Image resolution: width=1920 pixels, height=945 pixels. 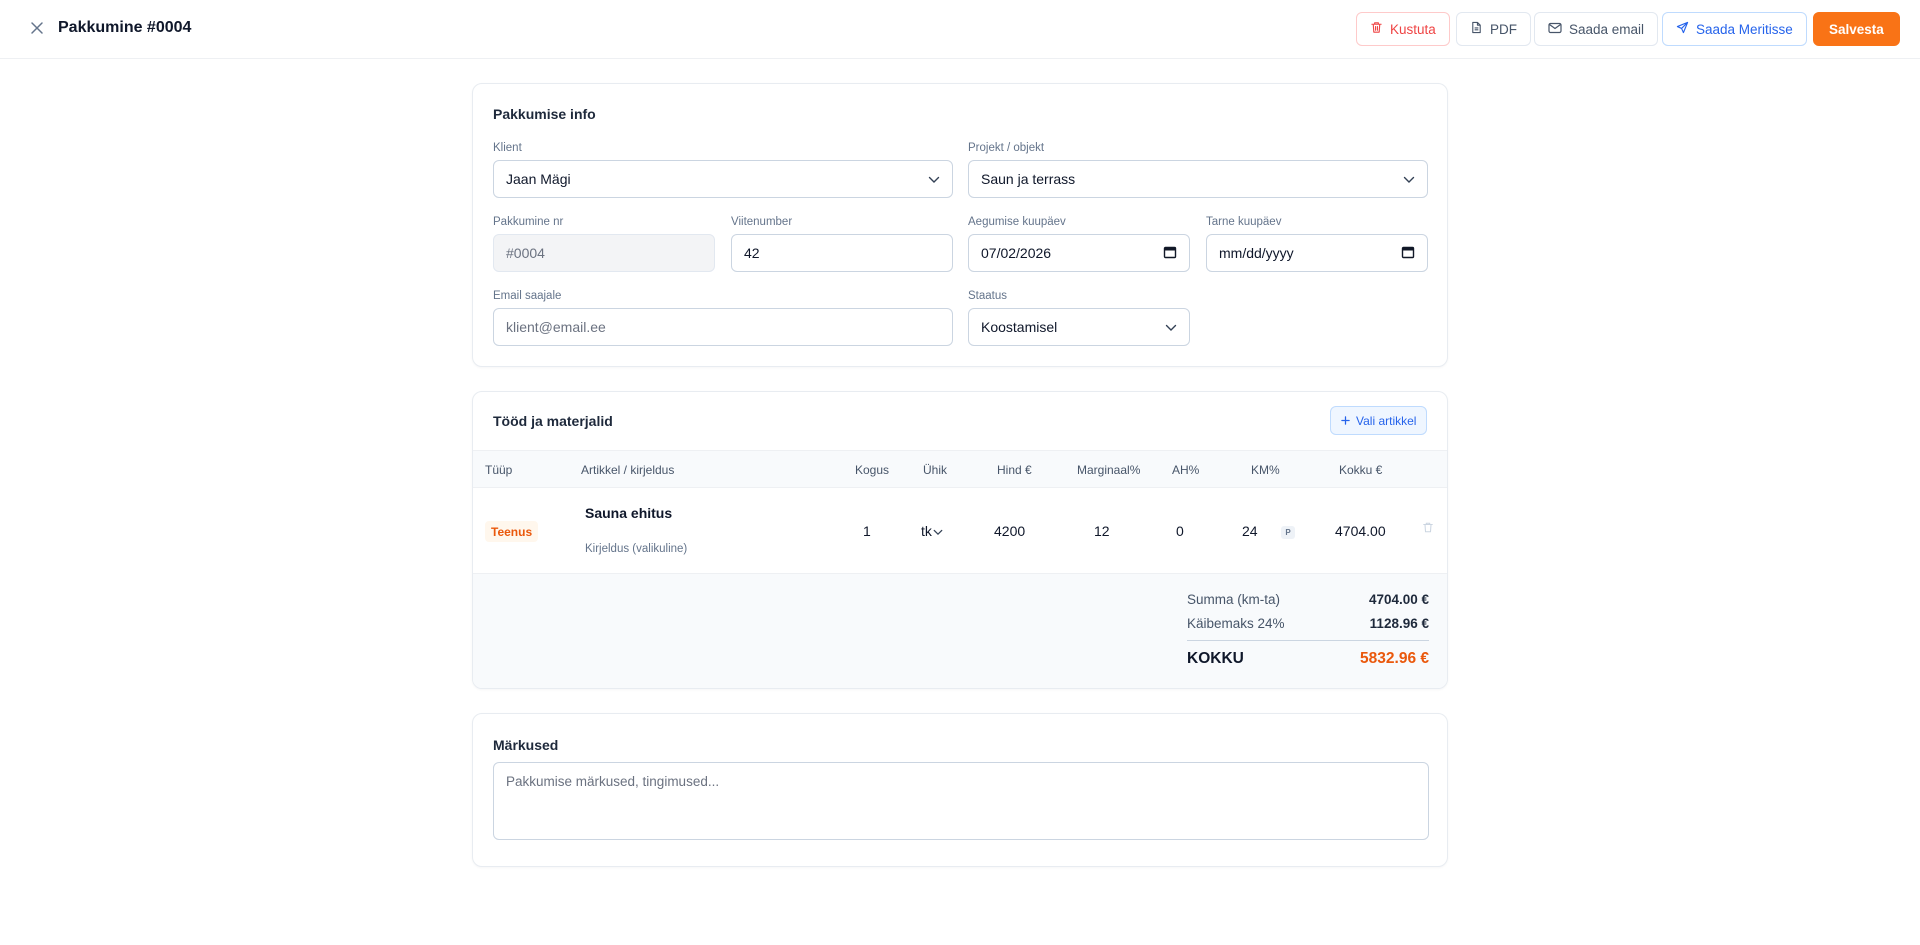 I want to click on status-label: Staatus, so click(x=987, y=296).